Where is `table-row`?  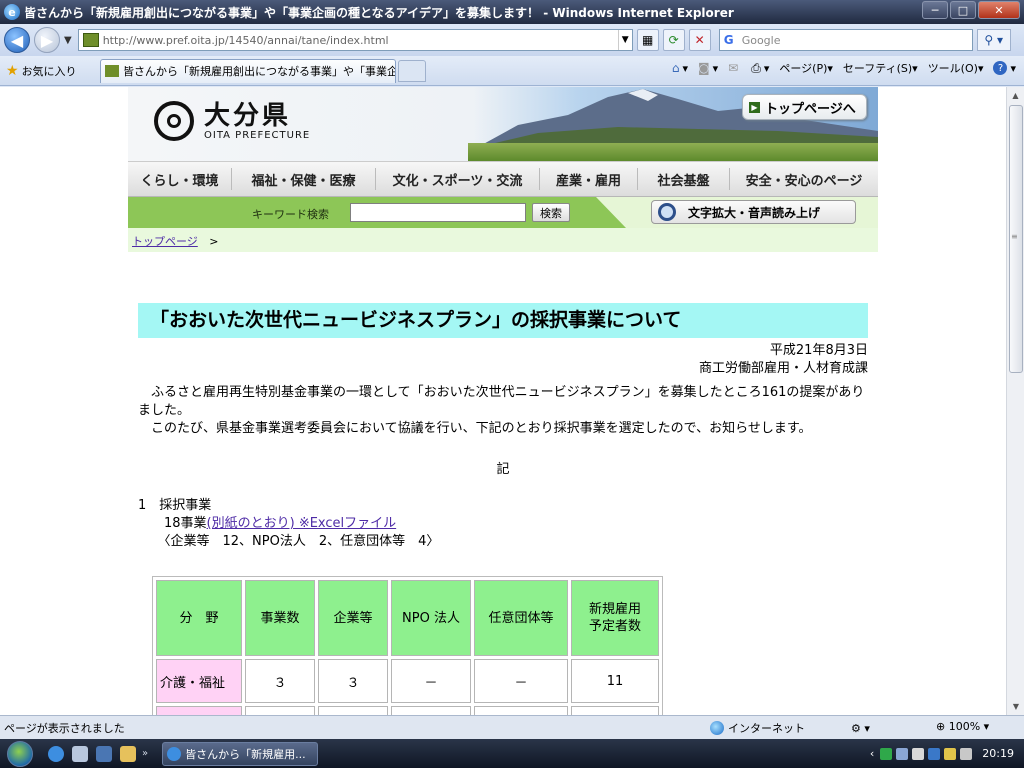
table-row is located at coordinates (407, 710).